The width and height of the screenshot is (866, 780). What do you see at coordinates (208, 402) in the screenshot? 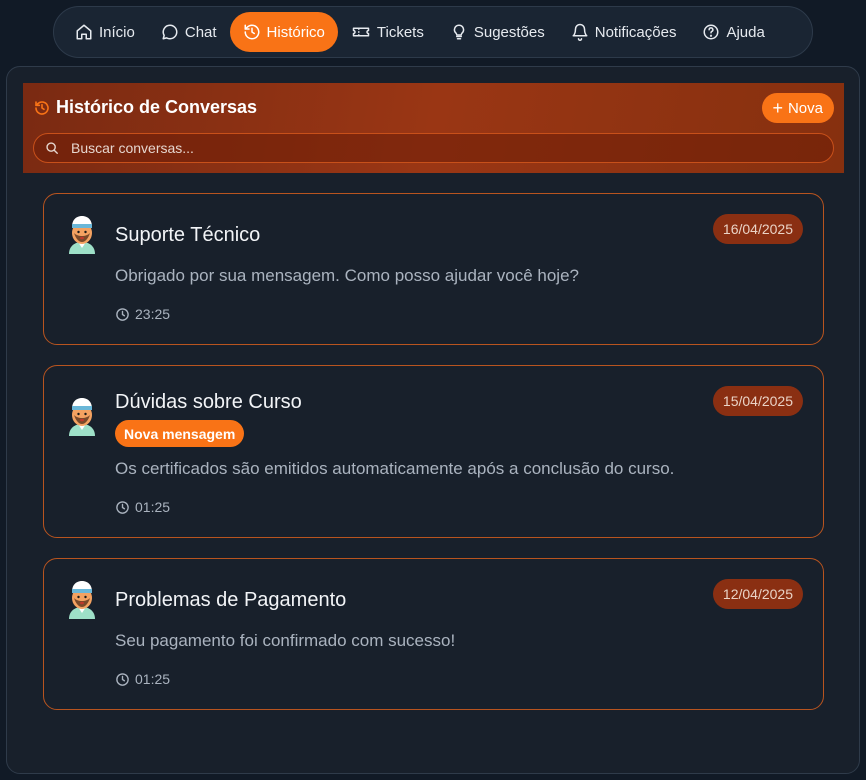
I see `conversation-title: Dúvidas sobre Curso` at bounding box center [208, 402].